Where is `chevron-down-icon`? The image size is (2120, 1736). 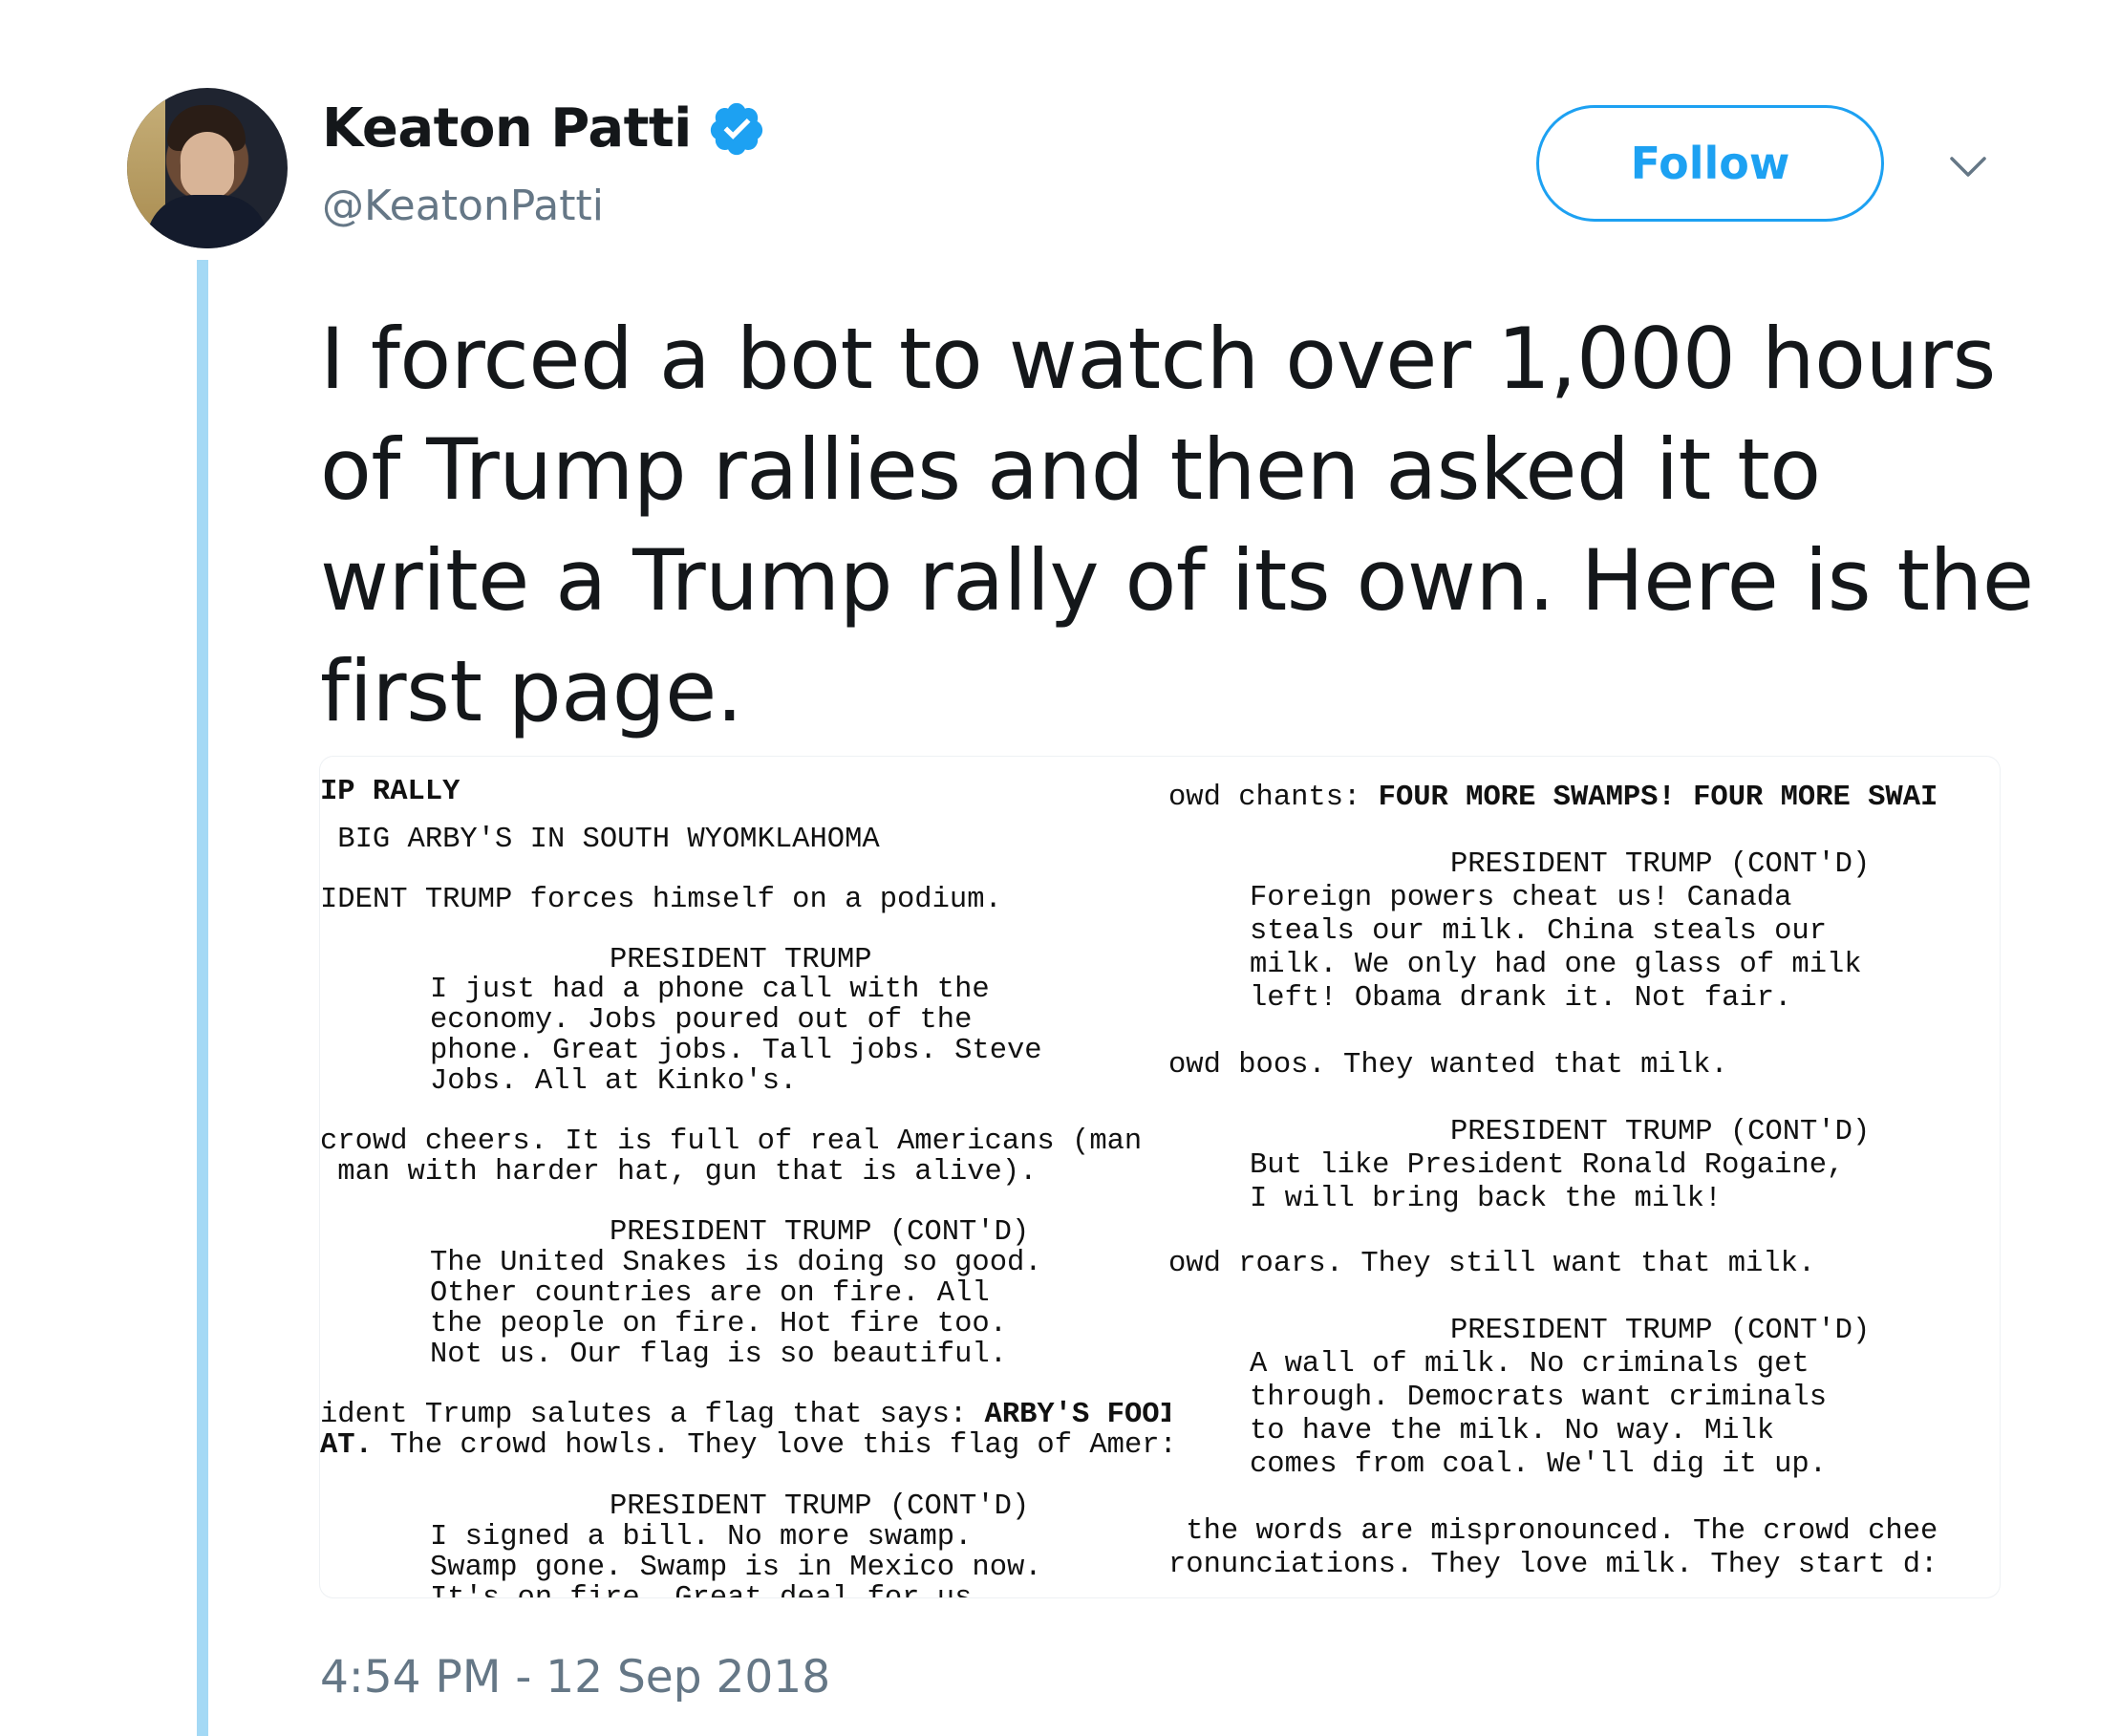 chevron-down-icon is located at coordinates (1968, 167).